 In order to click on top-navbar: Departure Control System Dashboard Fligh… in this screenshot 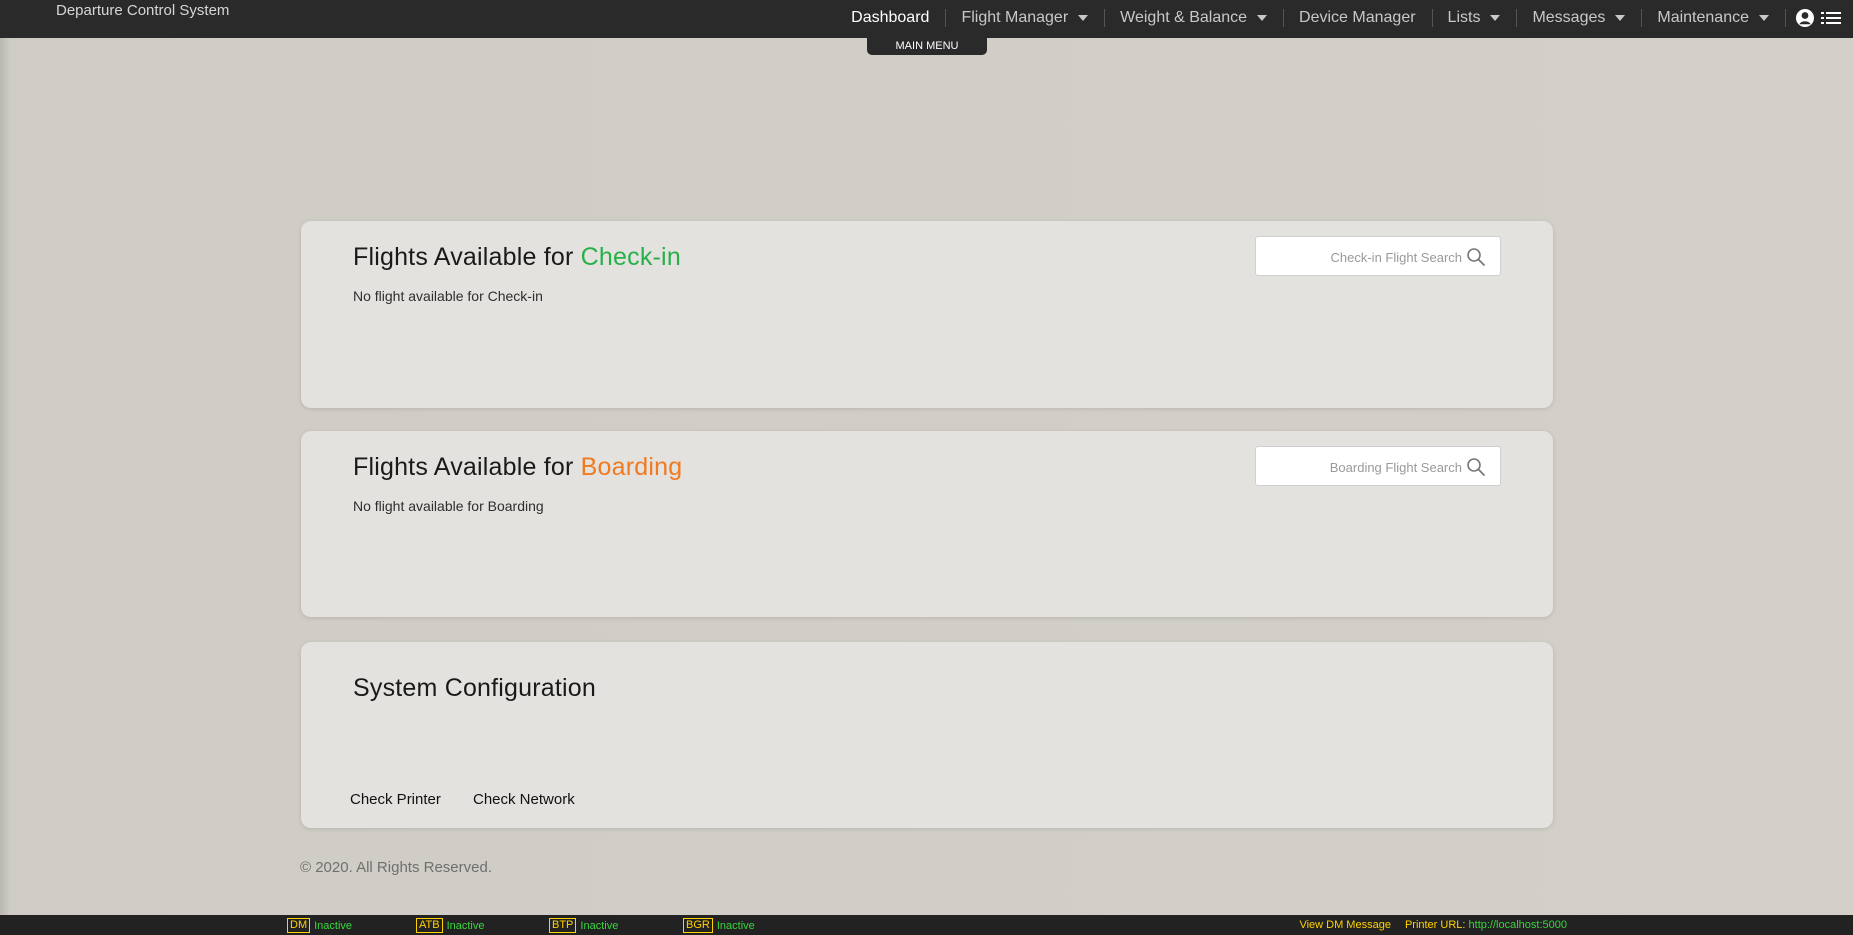, I will do `click(926, 19)`.